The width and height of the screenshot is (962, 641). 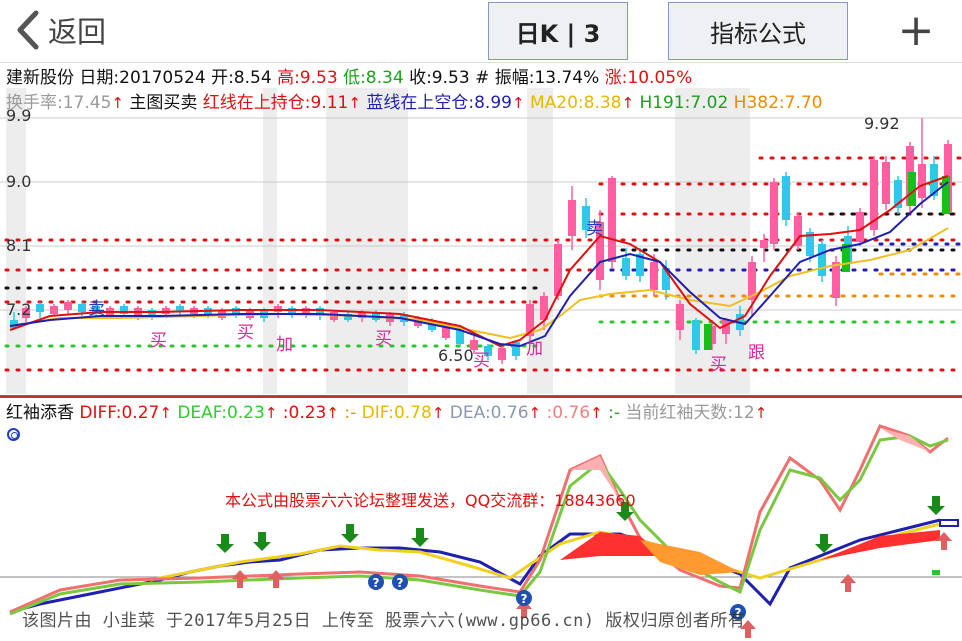 I want to click on blue-marker, so click(x=949, y=523).